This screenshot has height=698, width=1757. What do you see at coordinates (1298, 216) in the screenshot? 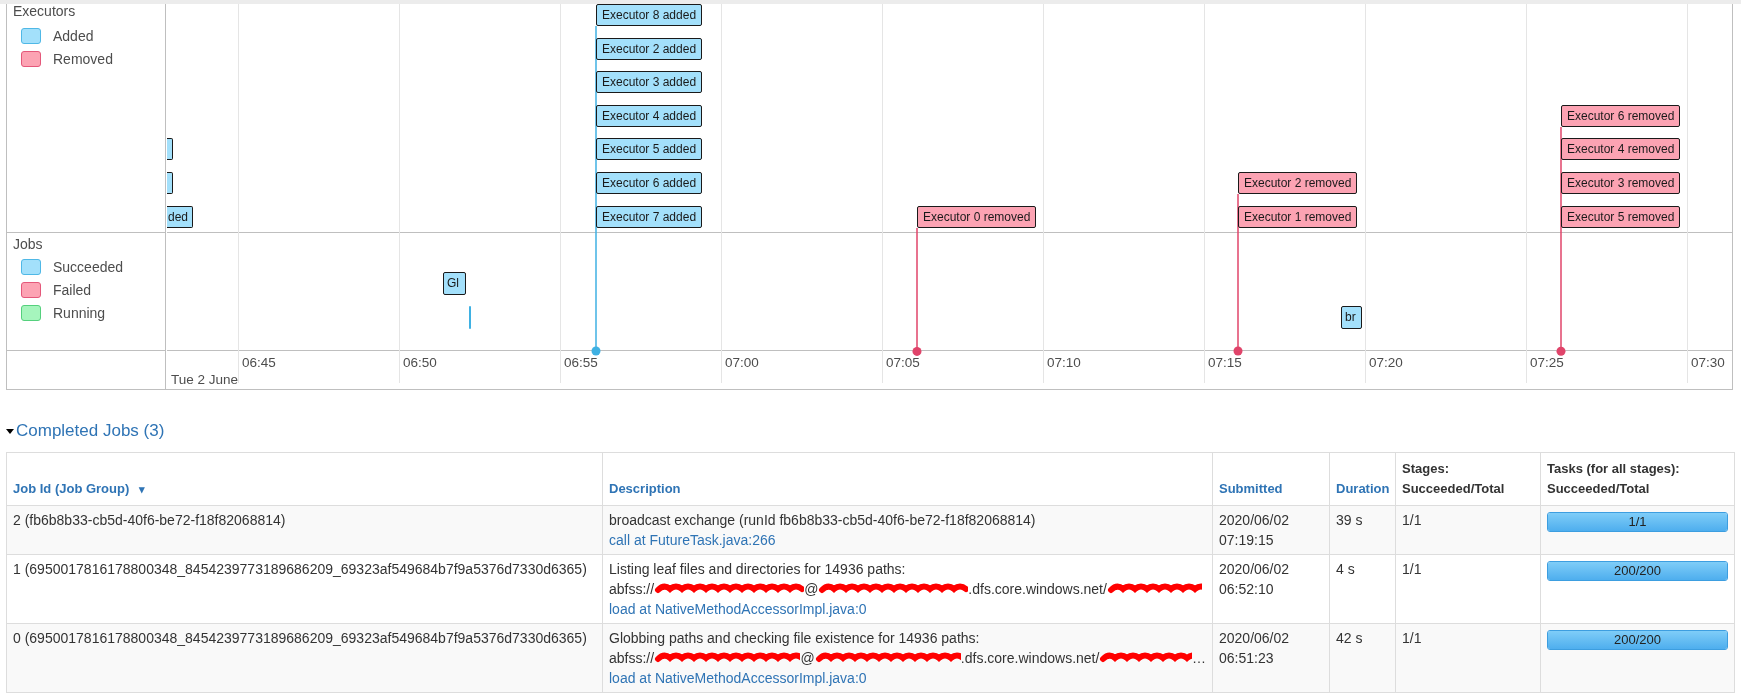
I see `executor-event: Executor 1 removed` at bounding box center [1298, 216].